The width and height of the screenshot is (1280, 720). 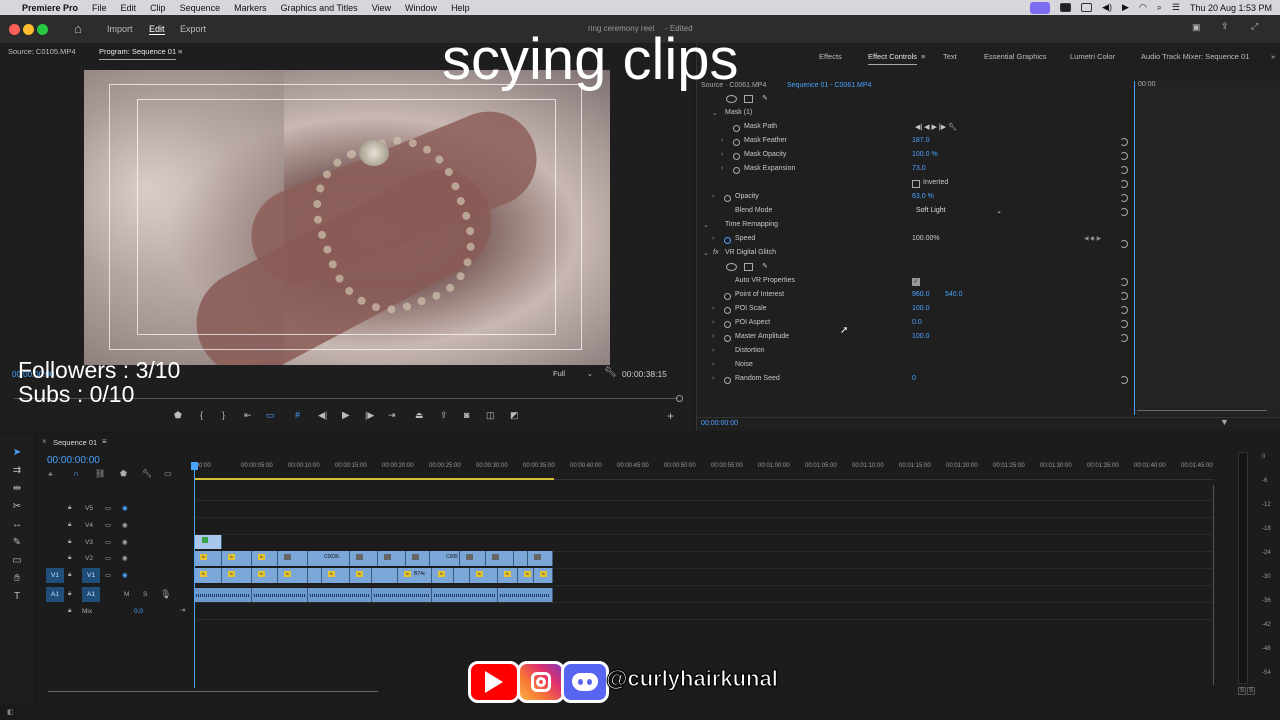 What do you see at coordinates (915, 354) in the screenshot?
I see `row-distortion: › Distortion` at bounding box center [915, 354].